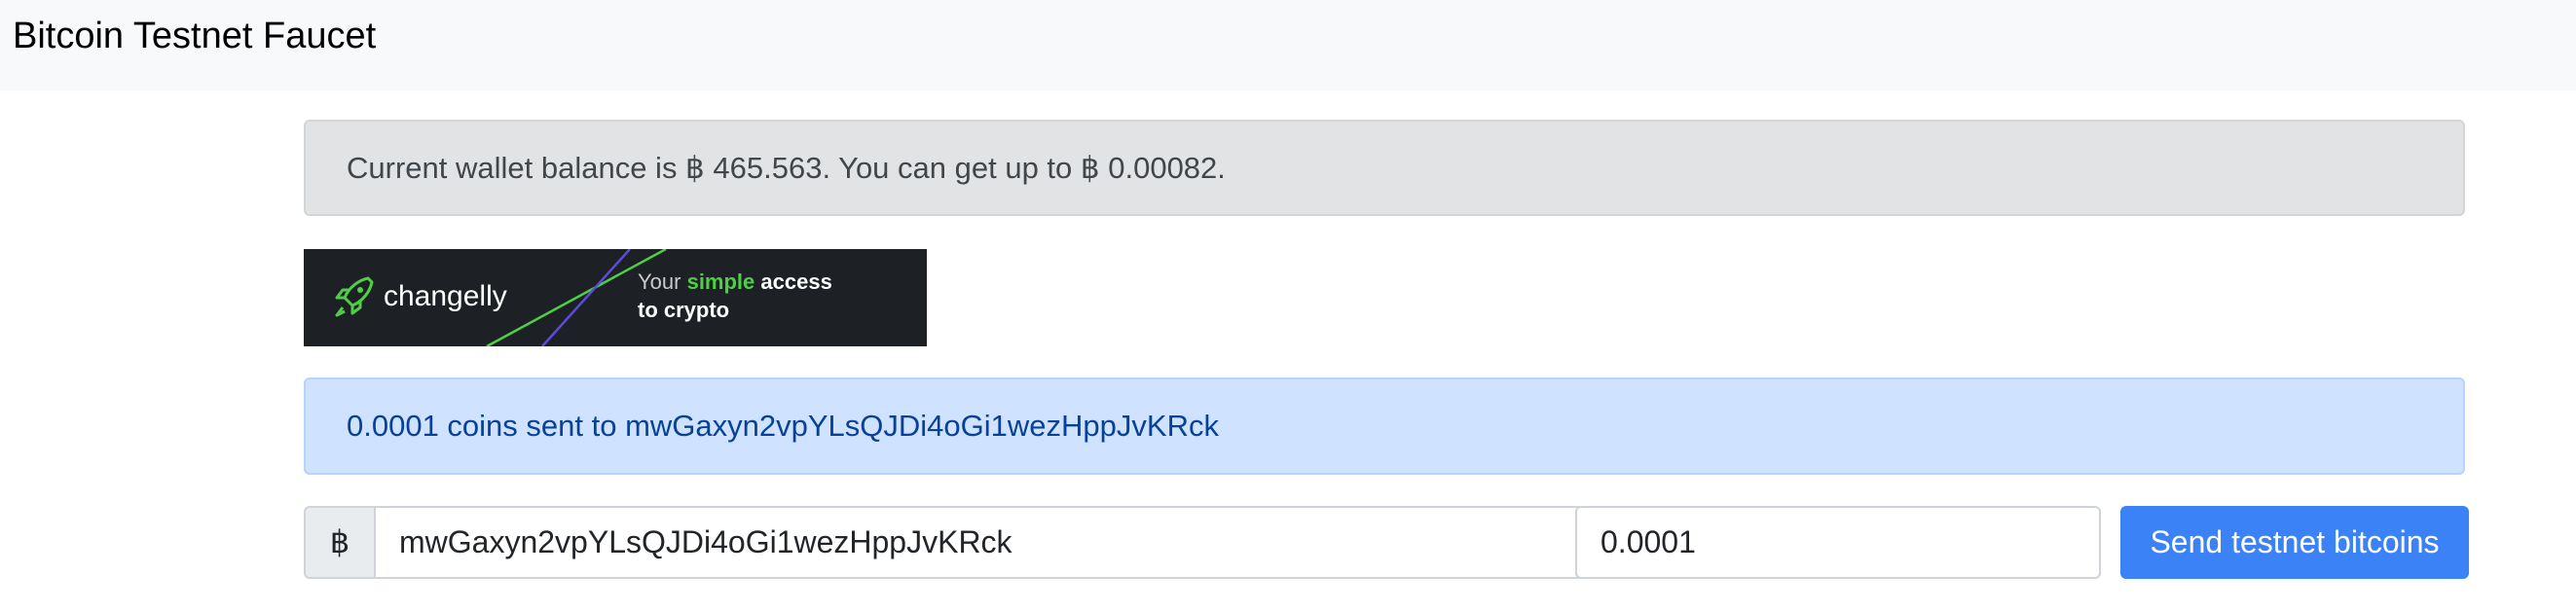 Image resolution: width=2576 pixels, height=611 pixels. What do you see at coordinates (1838, 542) in the screenshot?
I see `amount-input` at bounding box center [1838, 542].